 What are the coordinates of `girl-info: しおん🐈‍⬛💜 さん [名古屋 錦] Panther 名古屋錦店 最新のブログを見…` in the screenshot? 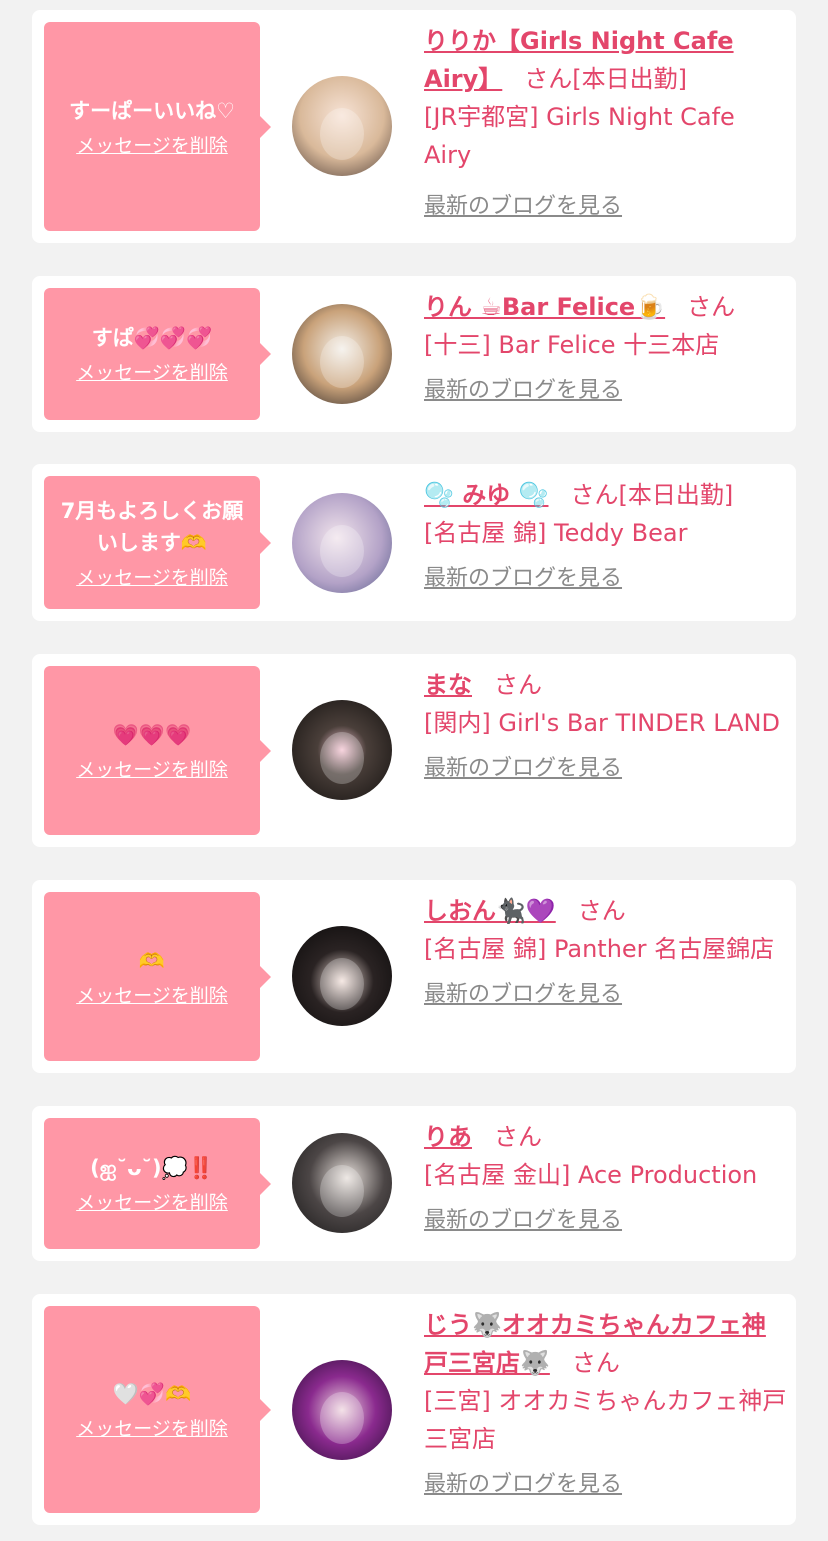 It's located at (606, 950).